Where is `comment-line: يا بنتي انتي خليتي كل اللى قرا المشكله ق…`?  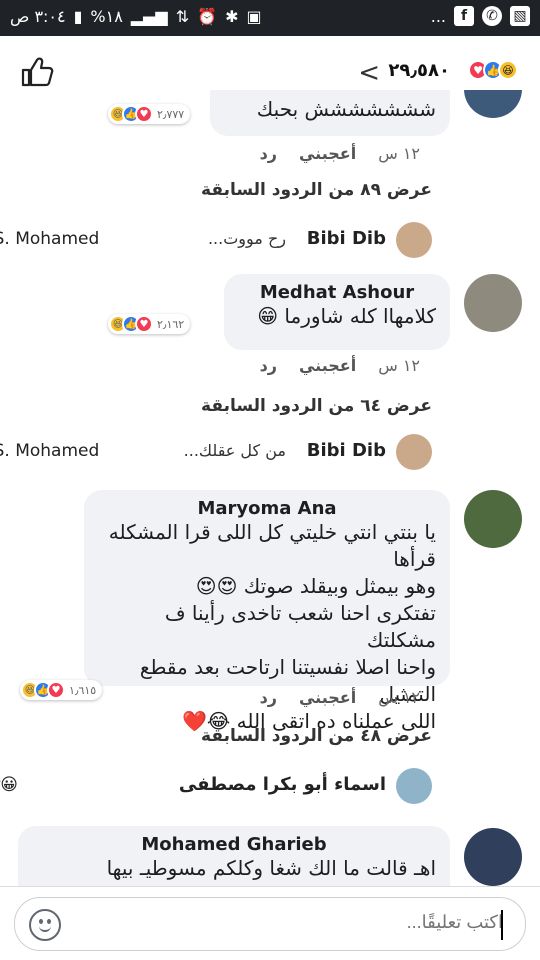
comment-line: يا بنتي انتي خليتي كل اللى قرا المشكله ق… is located at coordinates (272, 545).